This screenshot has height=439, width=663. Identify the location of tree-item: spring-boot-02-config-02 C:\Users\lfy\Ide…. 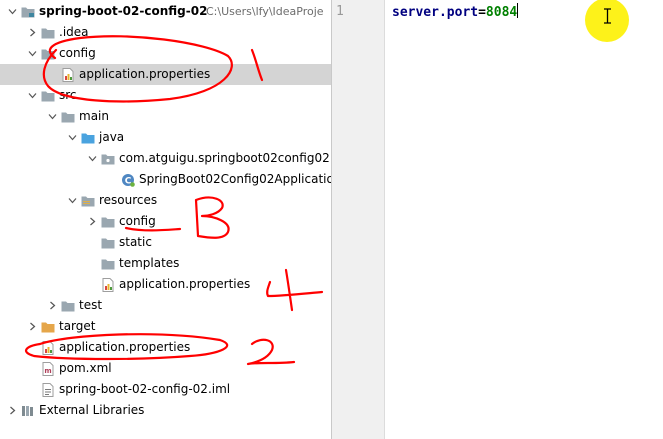
(165, 11).